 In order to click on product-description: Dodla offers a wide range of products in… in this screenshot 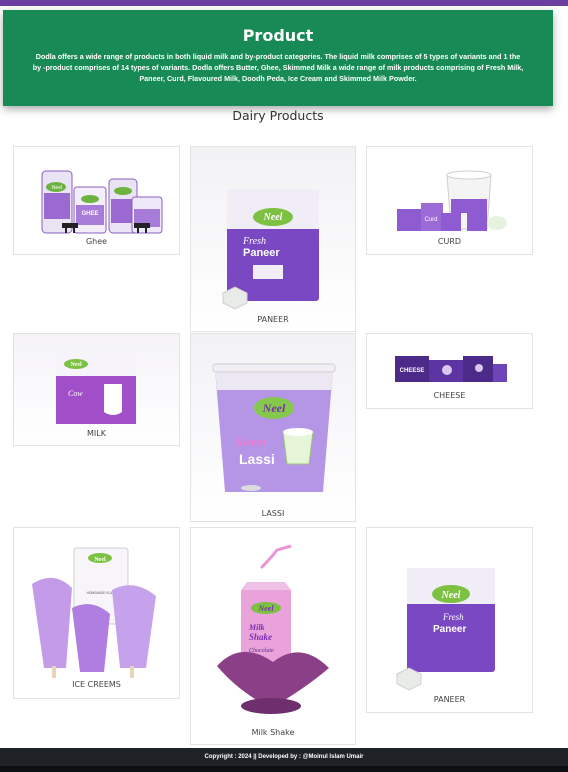, I will do `click(278, 67)`.